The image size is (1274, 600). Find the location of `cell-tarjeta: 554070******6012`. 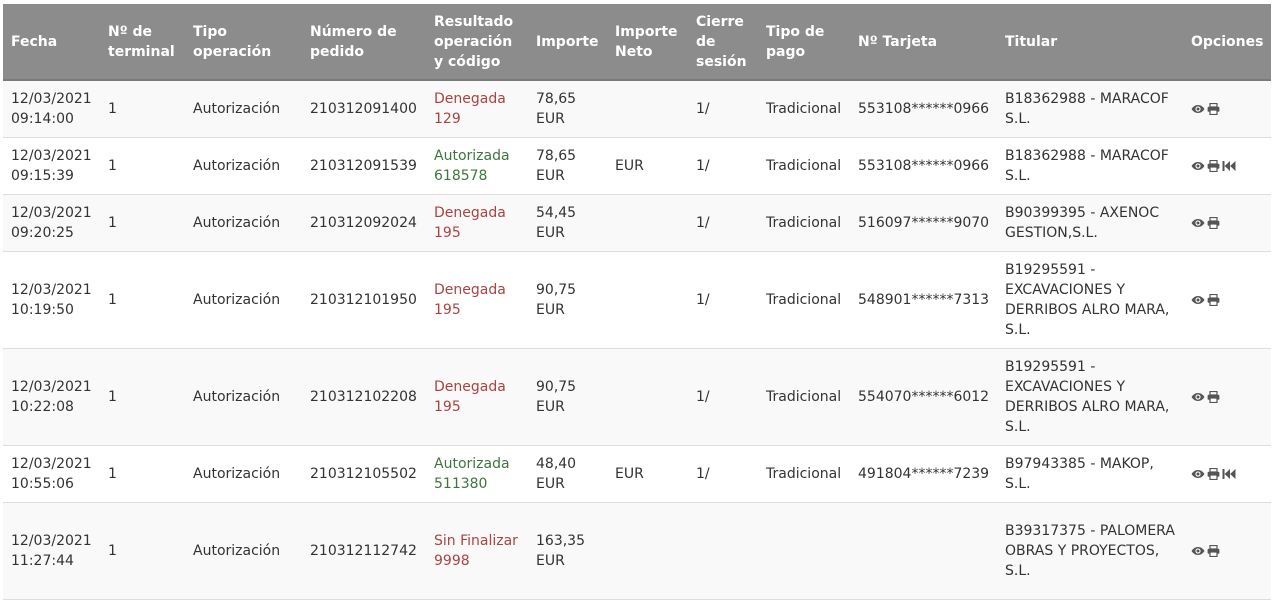

cell-tarjeta: 554070******6012 is located at coordinates (923, 397).